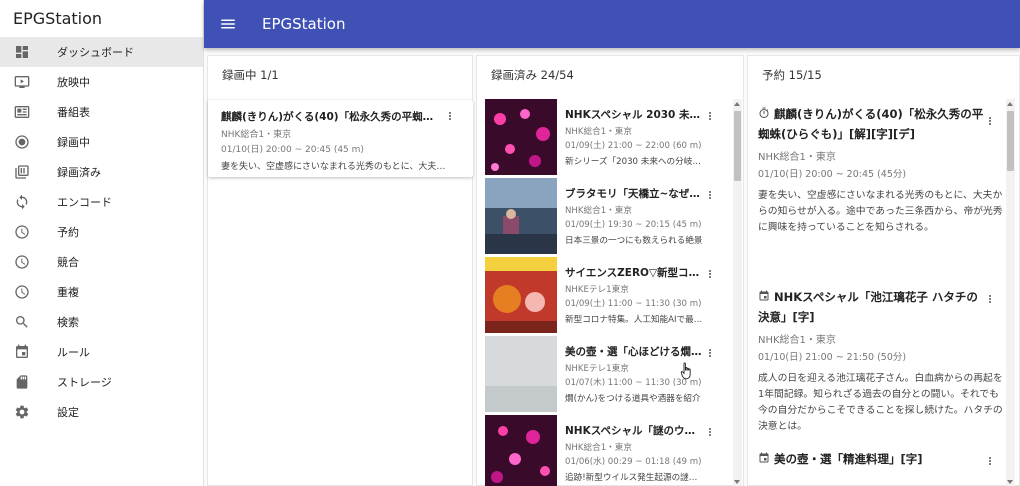 The width and height of the screenshot is (1020, 486). What do you see at coordinates (612, 24) in the screenshot?
I see `app-bar: EPGStation` at bounding box center [612, 24].